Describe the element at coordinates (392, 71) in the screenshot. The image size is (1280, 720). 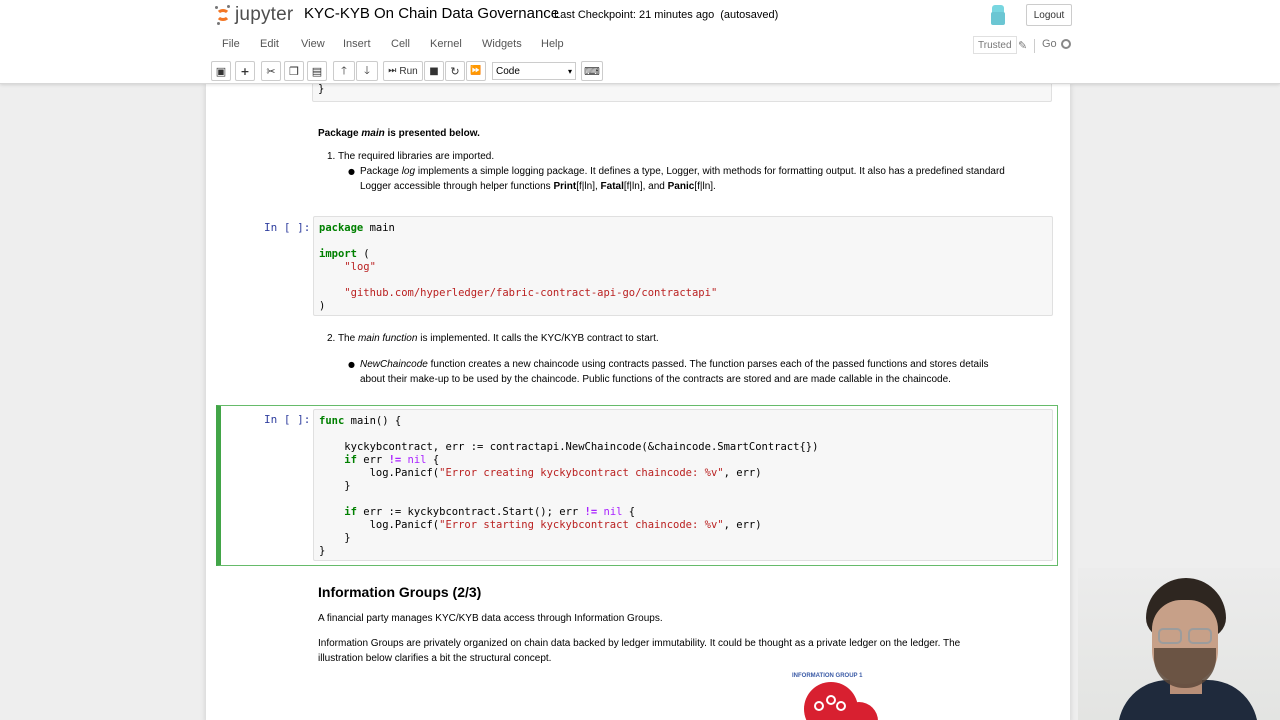
I see `run-icon: ⏭` at that location.